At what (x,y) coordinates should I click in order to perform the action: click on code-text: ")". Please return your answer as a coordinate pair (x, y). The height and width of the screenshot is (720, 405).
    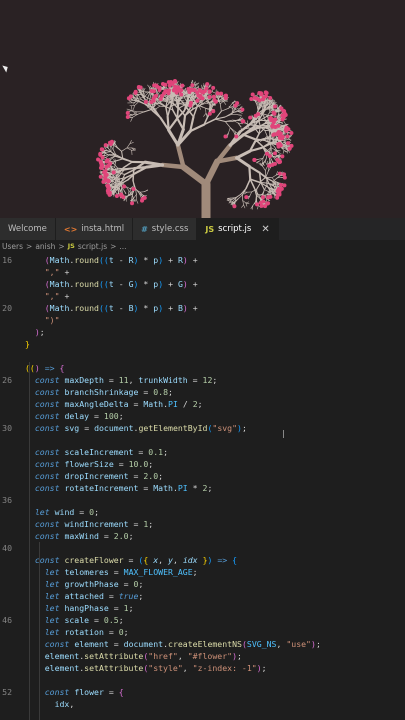
    Looking at the image, I should click on (52, 320).